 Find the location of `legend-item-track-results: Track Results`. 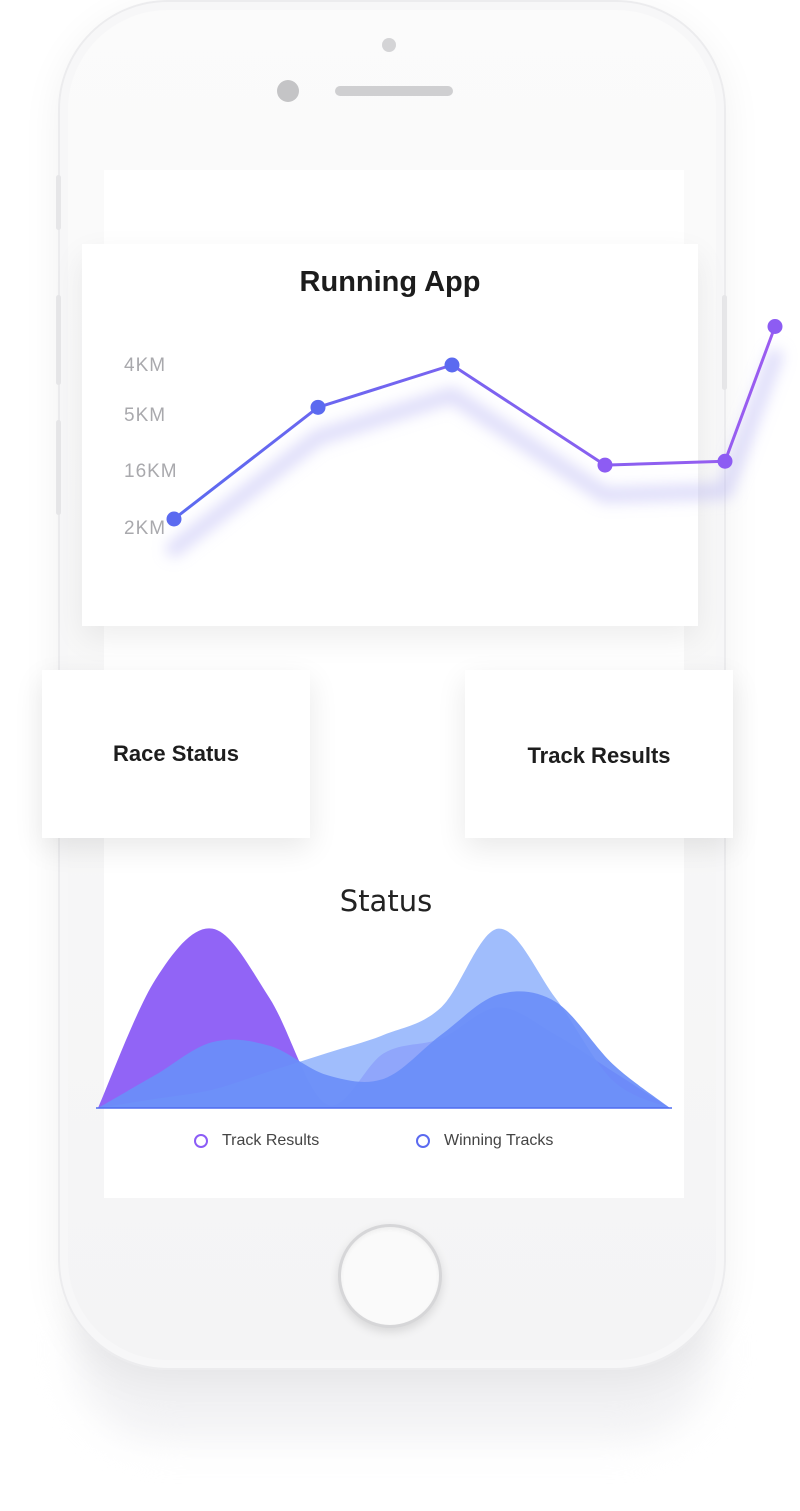

legend-item-track-results: Track Results is located at coordinates (256, 1141).